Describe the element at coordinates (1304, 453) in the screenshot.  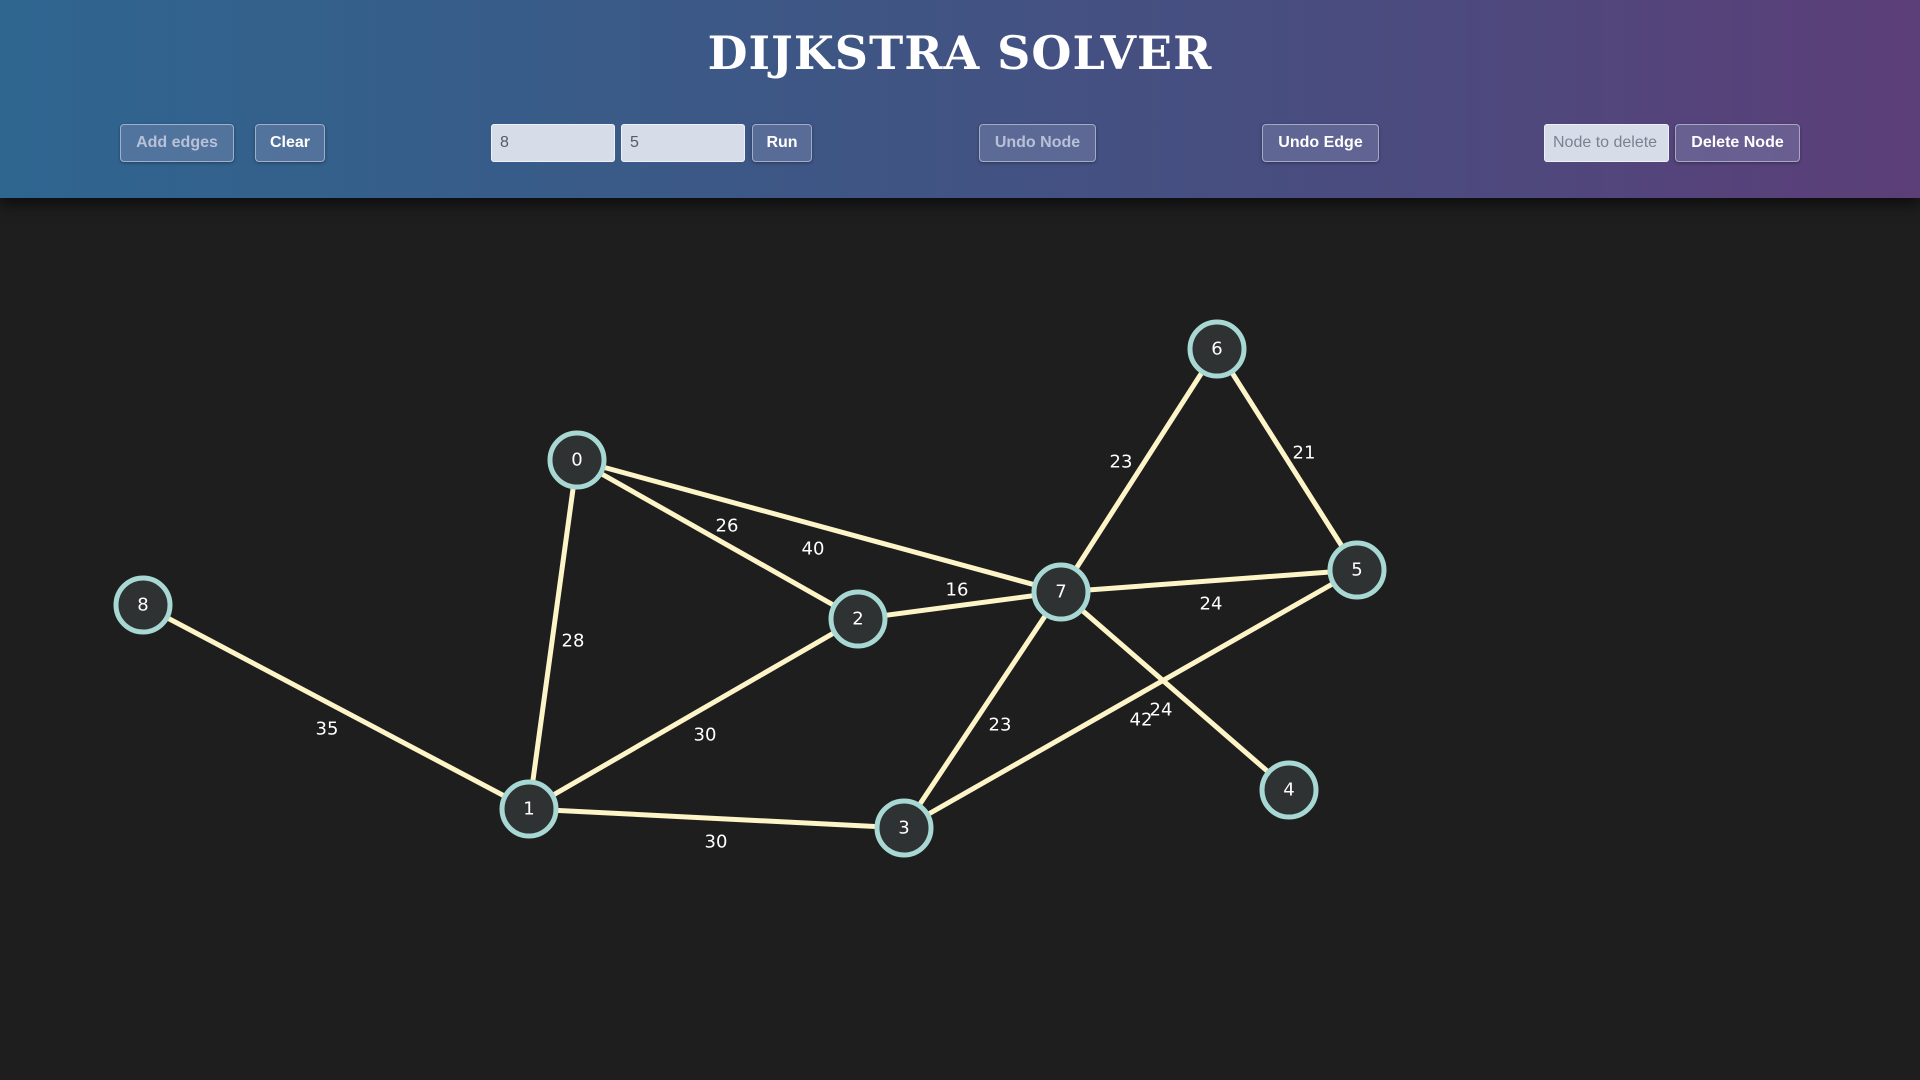
I see `edge-weight-label: 21` at that location.